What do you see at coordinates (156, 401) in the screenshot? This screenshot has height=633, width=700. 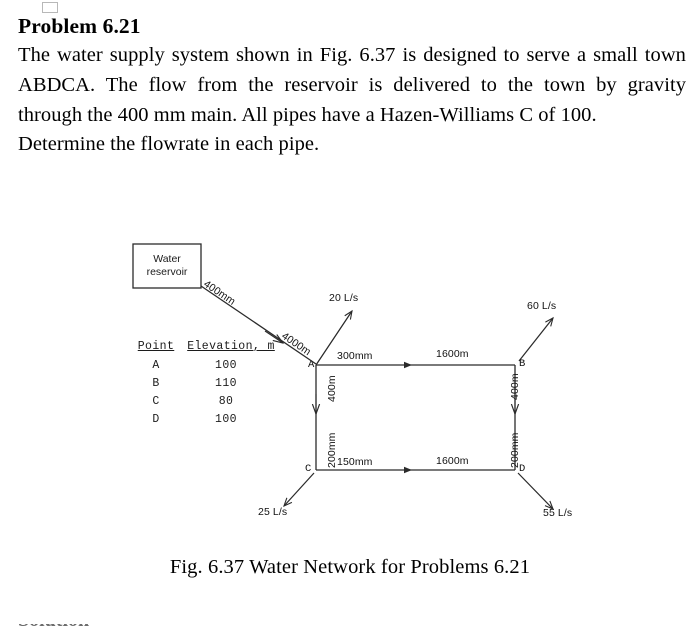 I see `elevation-row-point: C` at bounding box center [156, 401].